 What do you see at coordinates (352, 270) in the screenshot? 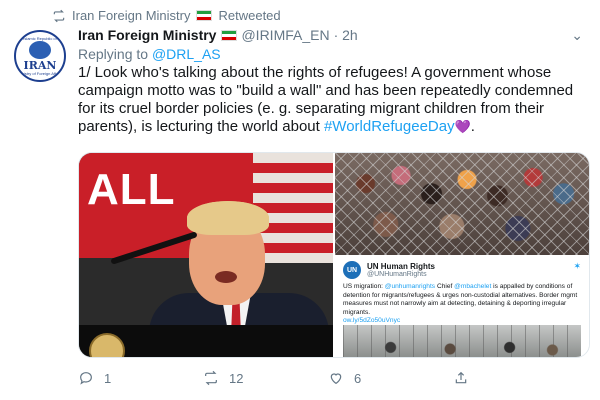
I see `un-logo-icon: UN` at bounding box center [352, 270].